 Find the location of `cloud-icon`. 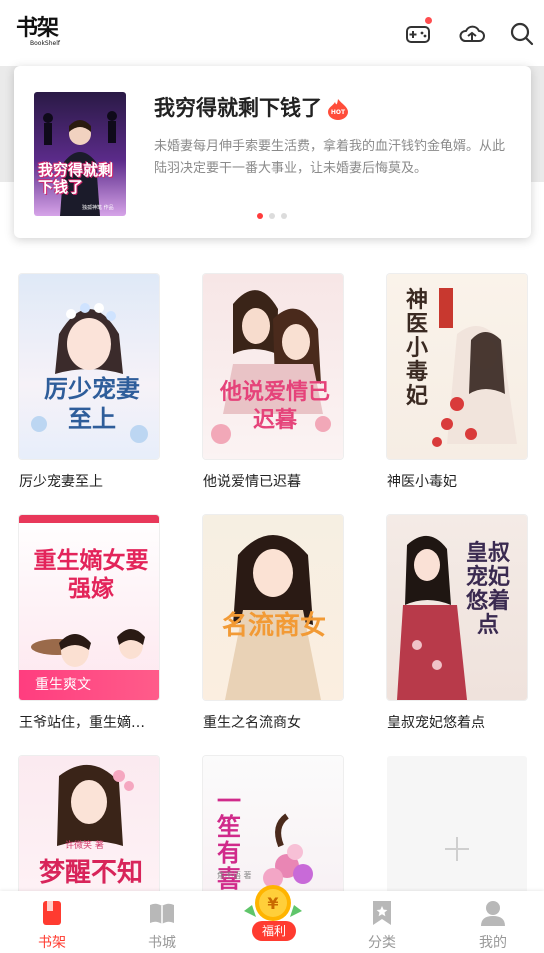

cloud-icon is located at coordinates (472, 34).